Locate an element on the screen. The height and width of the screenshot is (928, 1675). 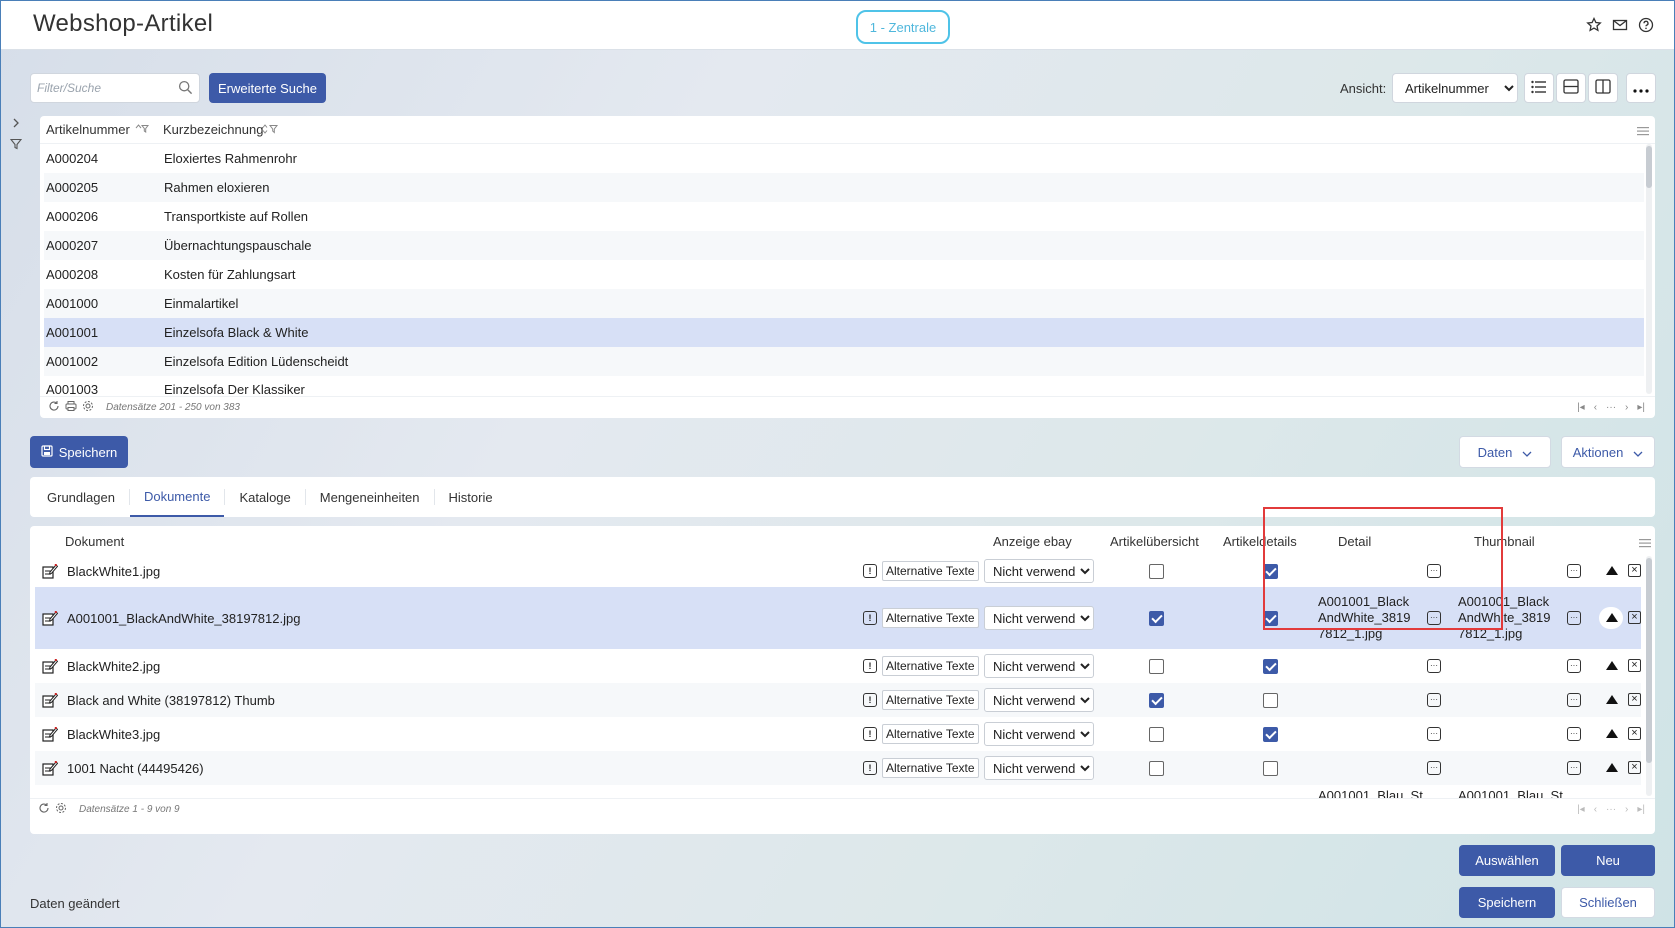
table-row-selected: A001001 Einzelsofa Black & White is located at coordinates (844, 332).